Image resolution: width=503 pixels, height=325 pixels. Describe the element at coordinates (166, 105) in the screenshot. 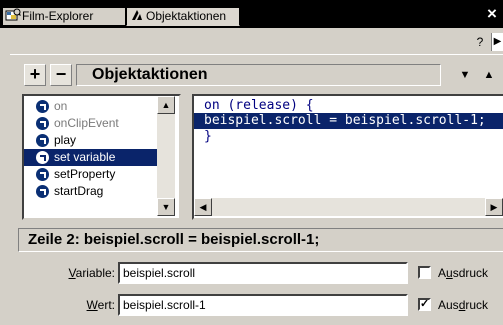

I see `scroll-up-icon: ▲` at that location.